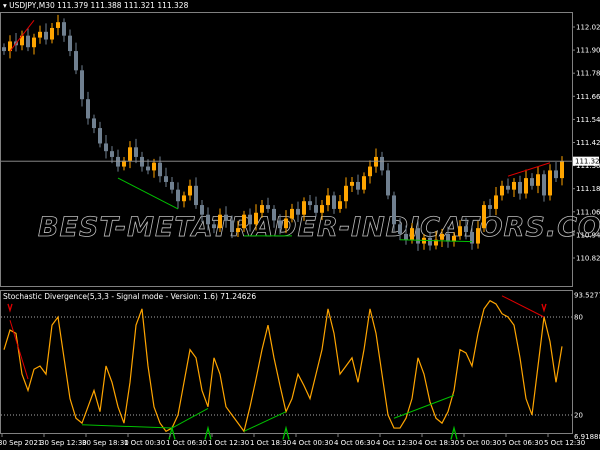 Image resolution: width=600 pixels, height=450 pixels. I want to click on time-tick-label: 1 Oct 18:30, so click(270, 443).